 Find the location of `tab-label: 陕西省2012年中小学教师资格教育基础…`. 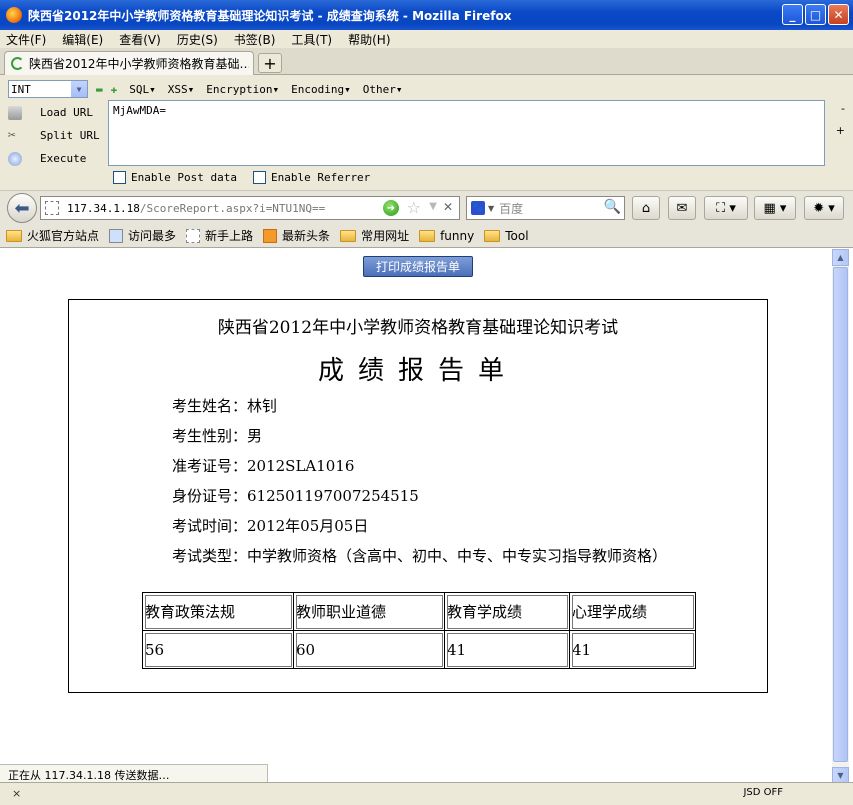

tab-label: 陕西省2012年中小学教师资格教育基础… is located at coordinates (139, 64).